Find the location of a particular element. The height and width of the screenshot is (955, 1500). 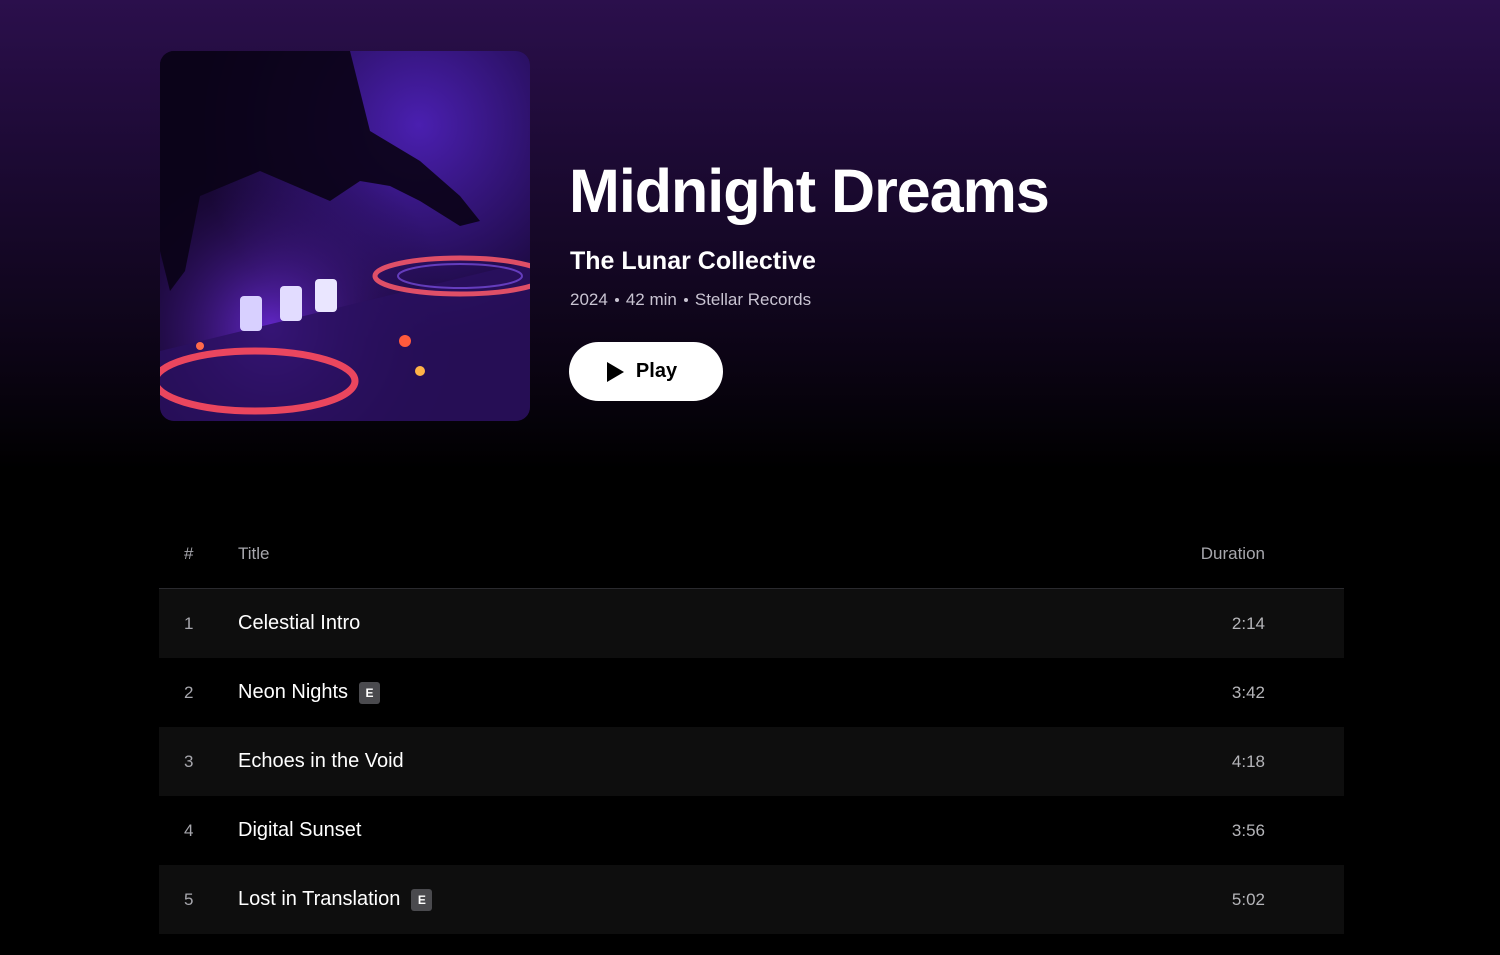

track-row: 5 Lost in Translation E 5:02 is located at coordinates (751, 899).